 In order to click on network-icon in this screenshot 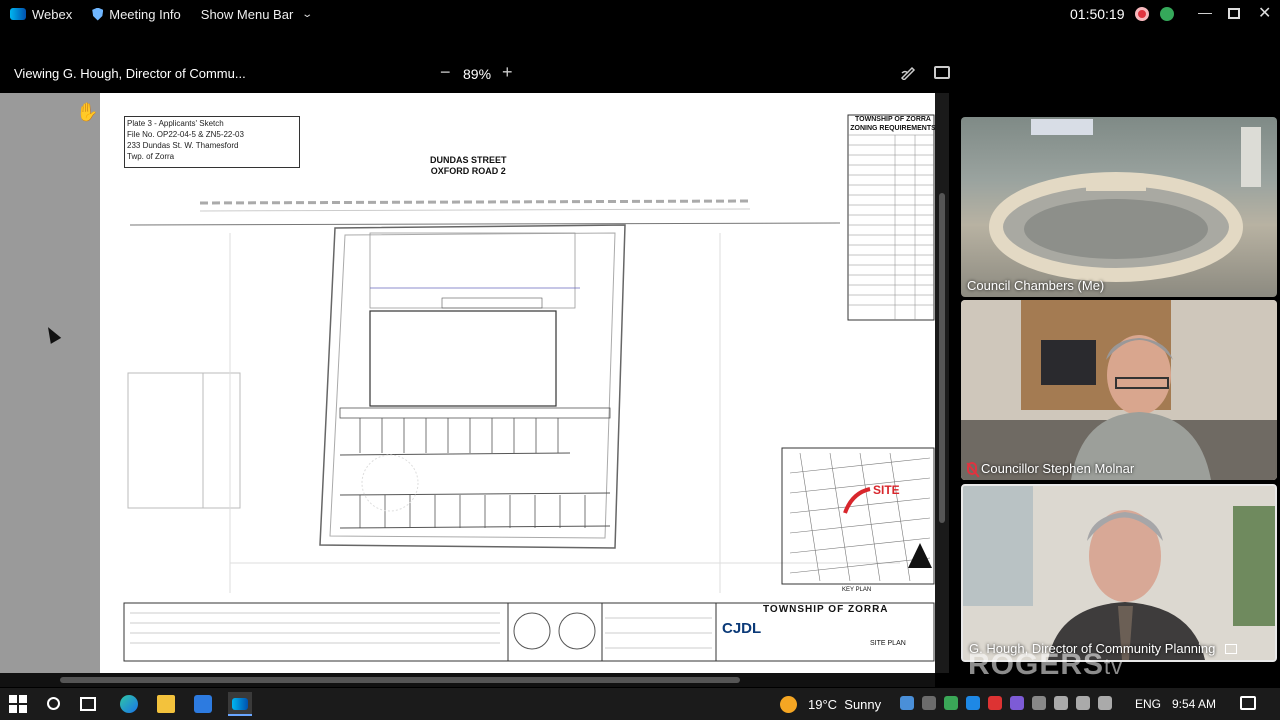, I will do `click(1061, 703)`.